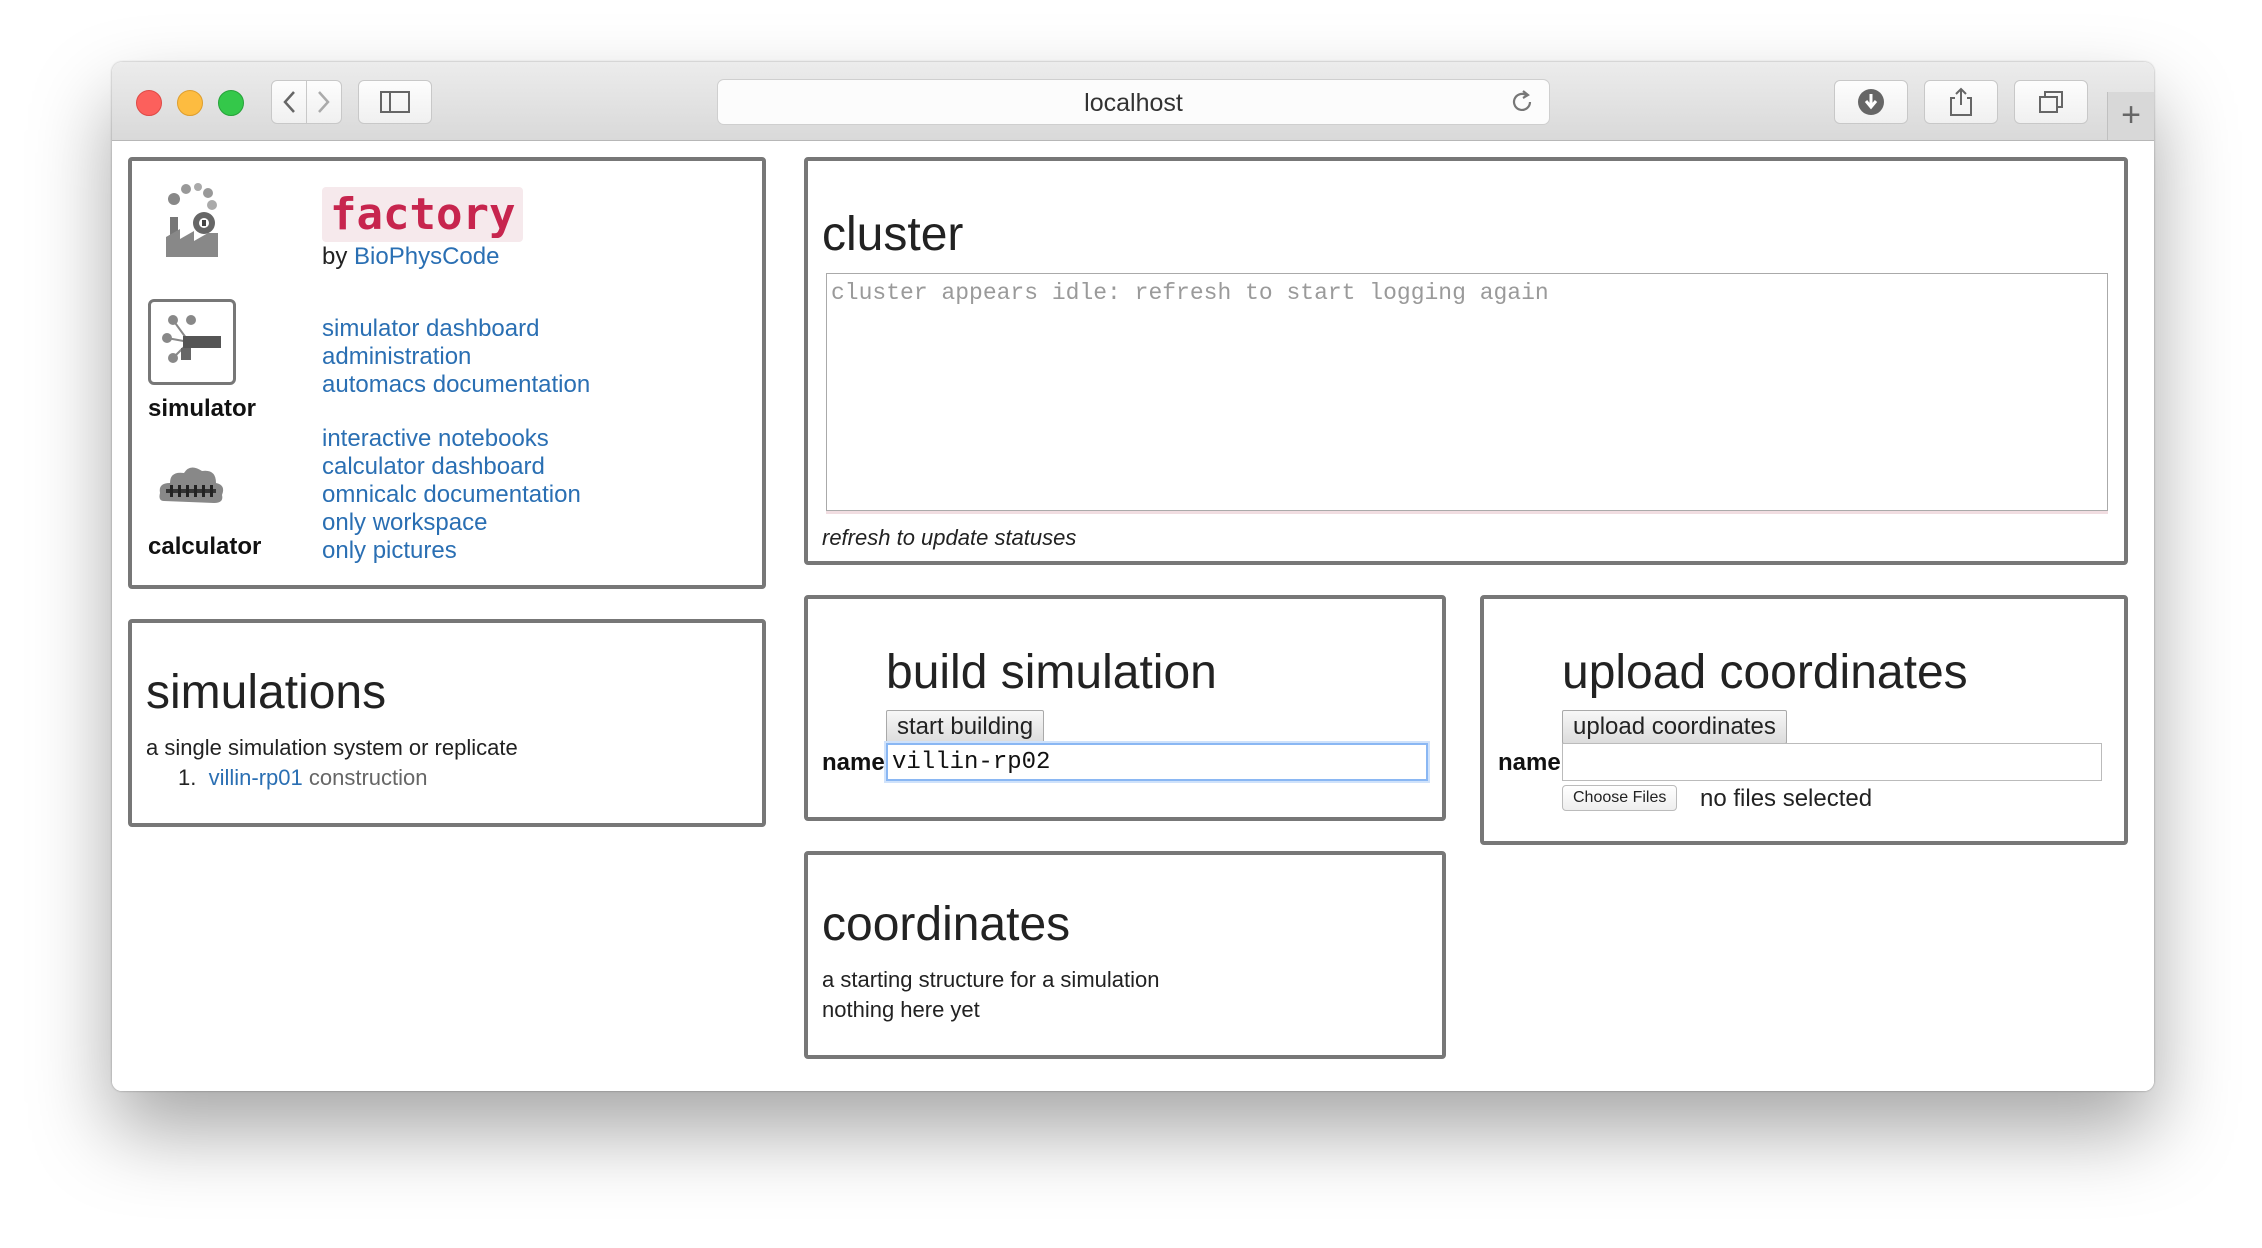 This screenshot has width=2262, height=1248. What do you see at coordinates (1786, 798) in the screenshot?
I see `files-status: no files selected` at bounding box center [1786, 798].